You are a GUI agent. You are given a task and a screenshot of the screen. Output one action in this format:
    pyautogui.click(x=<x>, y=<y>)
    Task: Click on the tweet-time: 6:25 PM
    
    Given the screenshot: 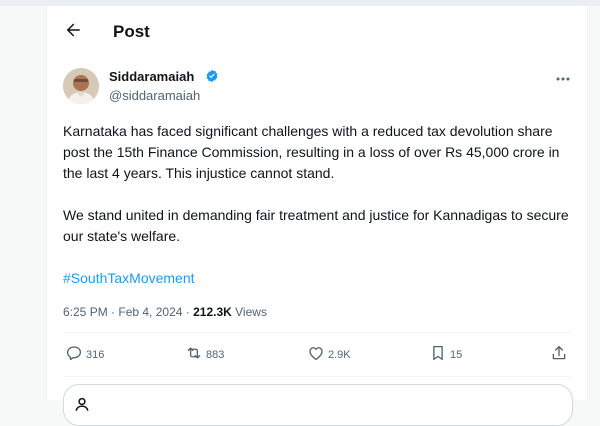 What is the action you would take?
    pyautogui.click(x=85, y=312)
    